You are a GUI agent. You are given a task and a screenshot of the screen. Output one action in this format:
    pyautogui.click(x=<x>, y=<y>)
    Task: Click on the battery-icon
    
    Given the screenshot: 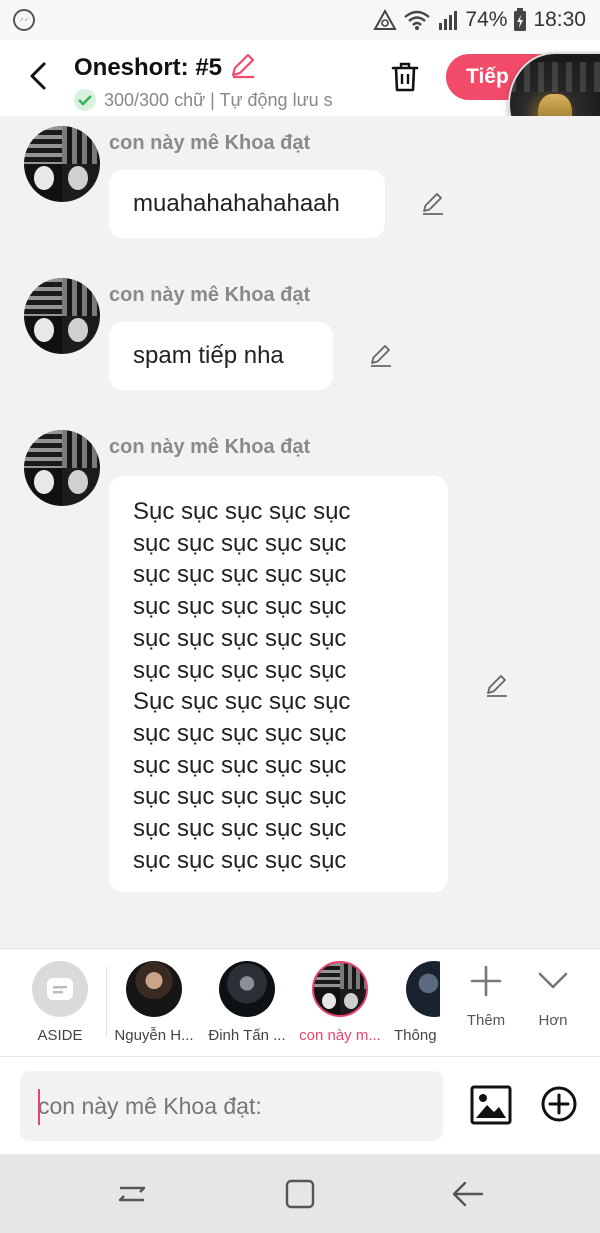 What is the action you would take?
    pyautogui.click(x=520, y=20)
    